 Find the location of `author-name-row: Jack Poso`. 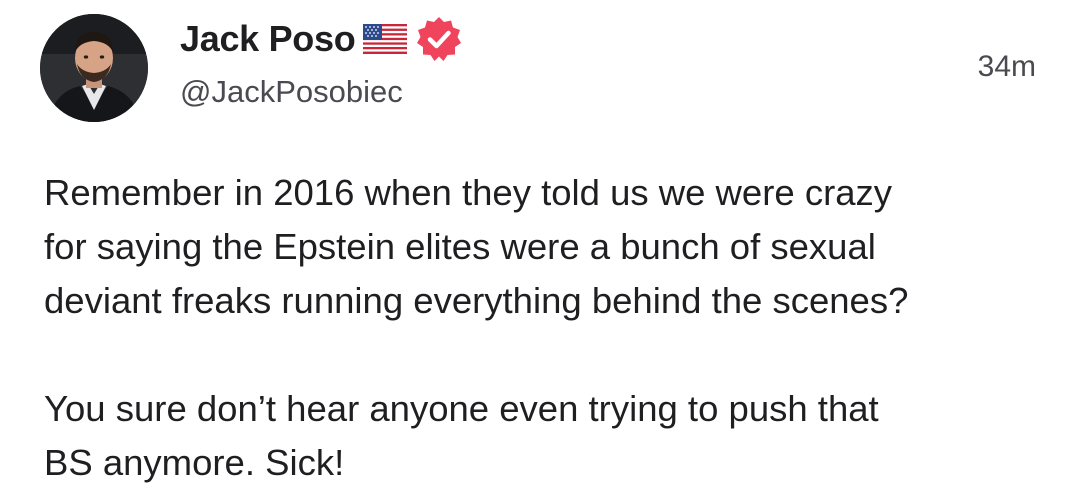

author-name-row: Jack Poso is located at coordinates (321, 39).